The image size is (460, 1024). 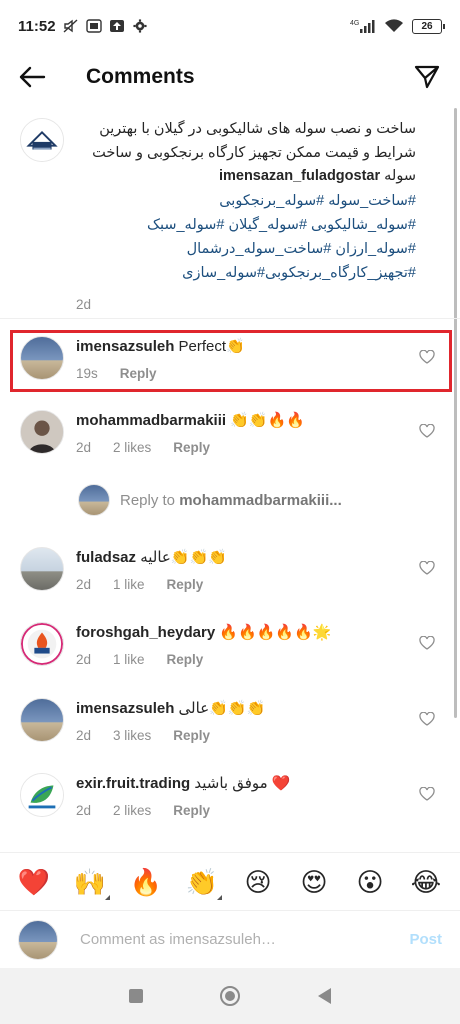 I want to click on back-button, so click(x=33, y=77).